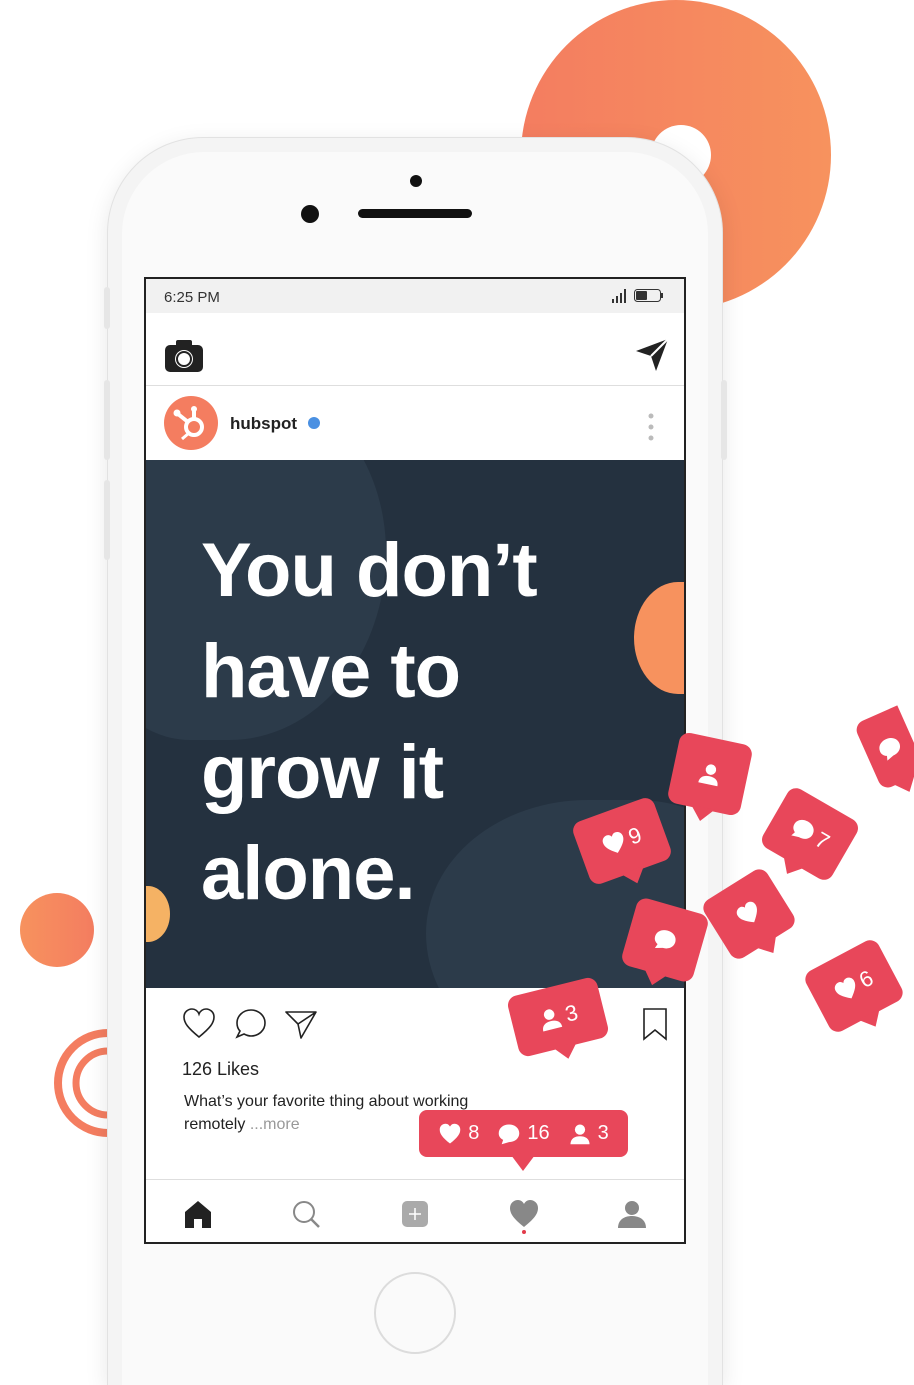 This screenshot has height=1385, width=914. I want to click on camera-icon, so click(184, 356).